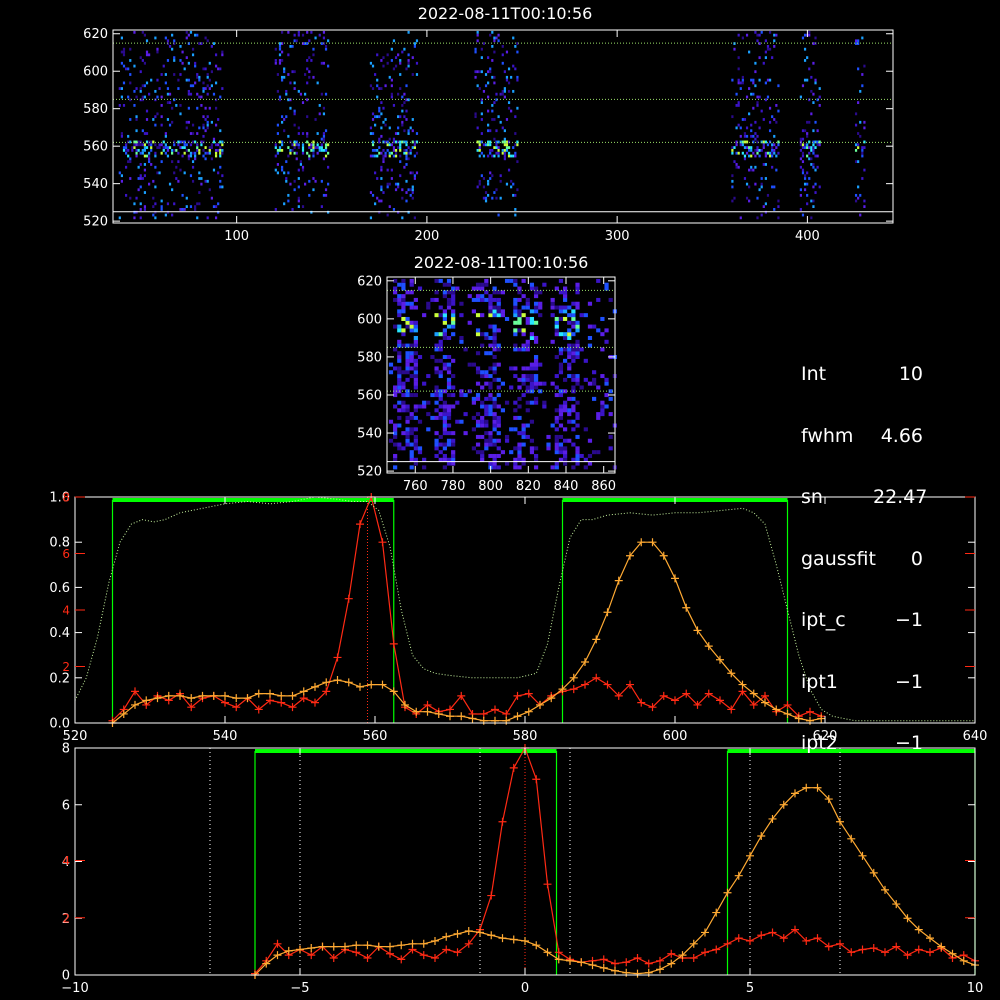 Image resolution: width=1000 pixels, height=1000 pixels. What do you see at coordinates (299, 988) in the screenshot?
I see `x-tick-label: −5` at bounding box center [299, 988].